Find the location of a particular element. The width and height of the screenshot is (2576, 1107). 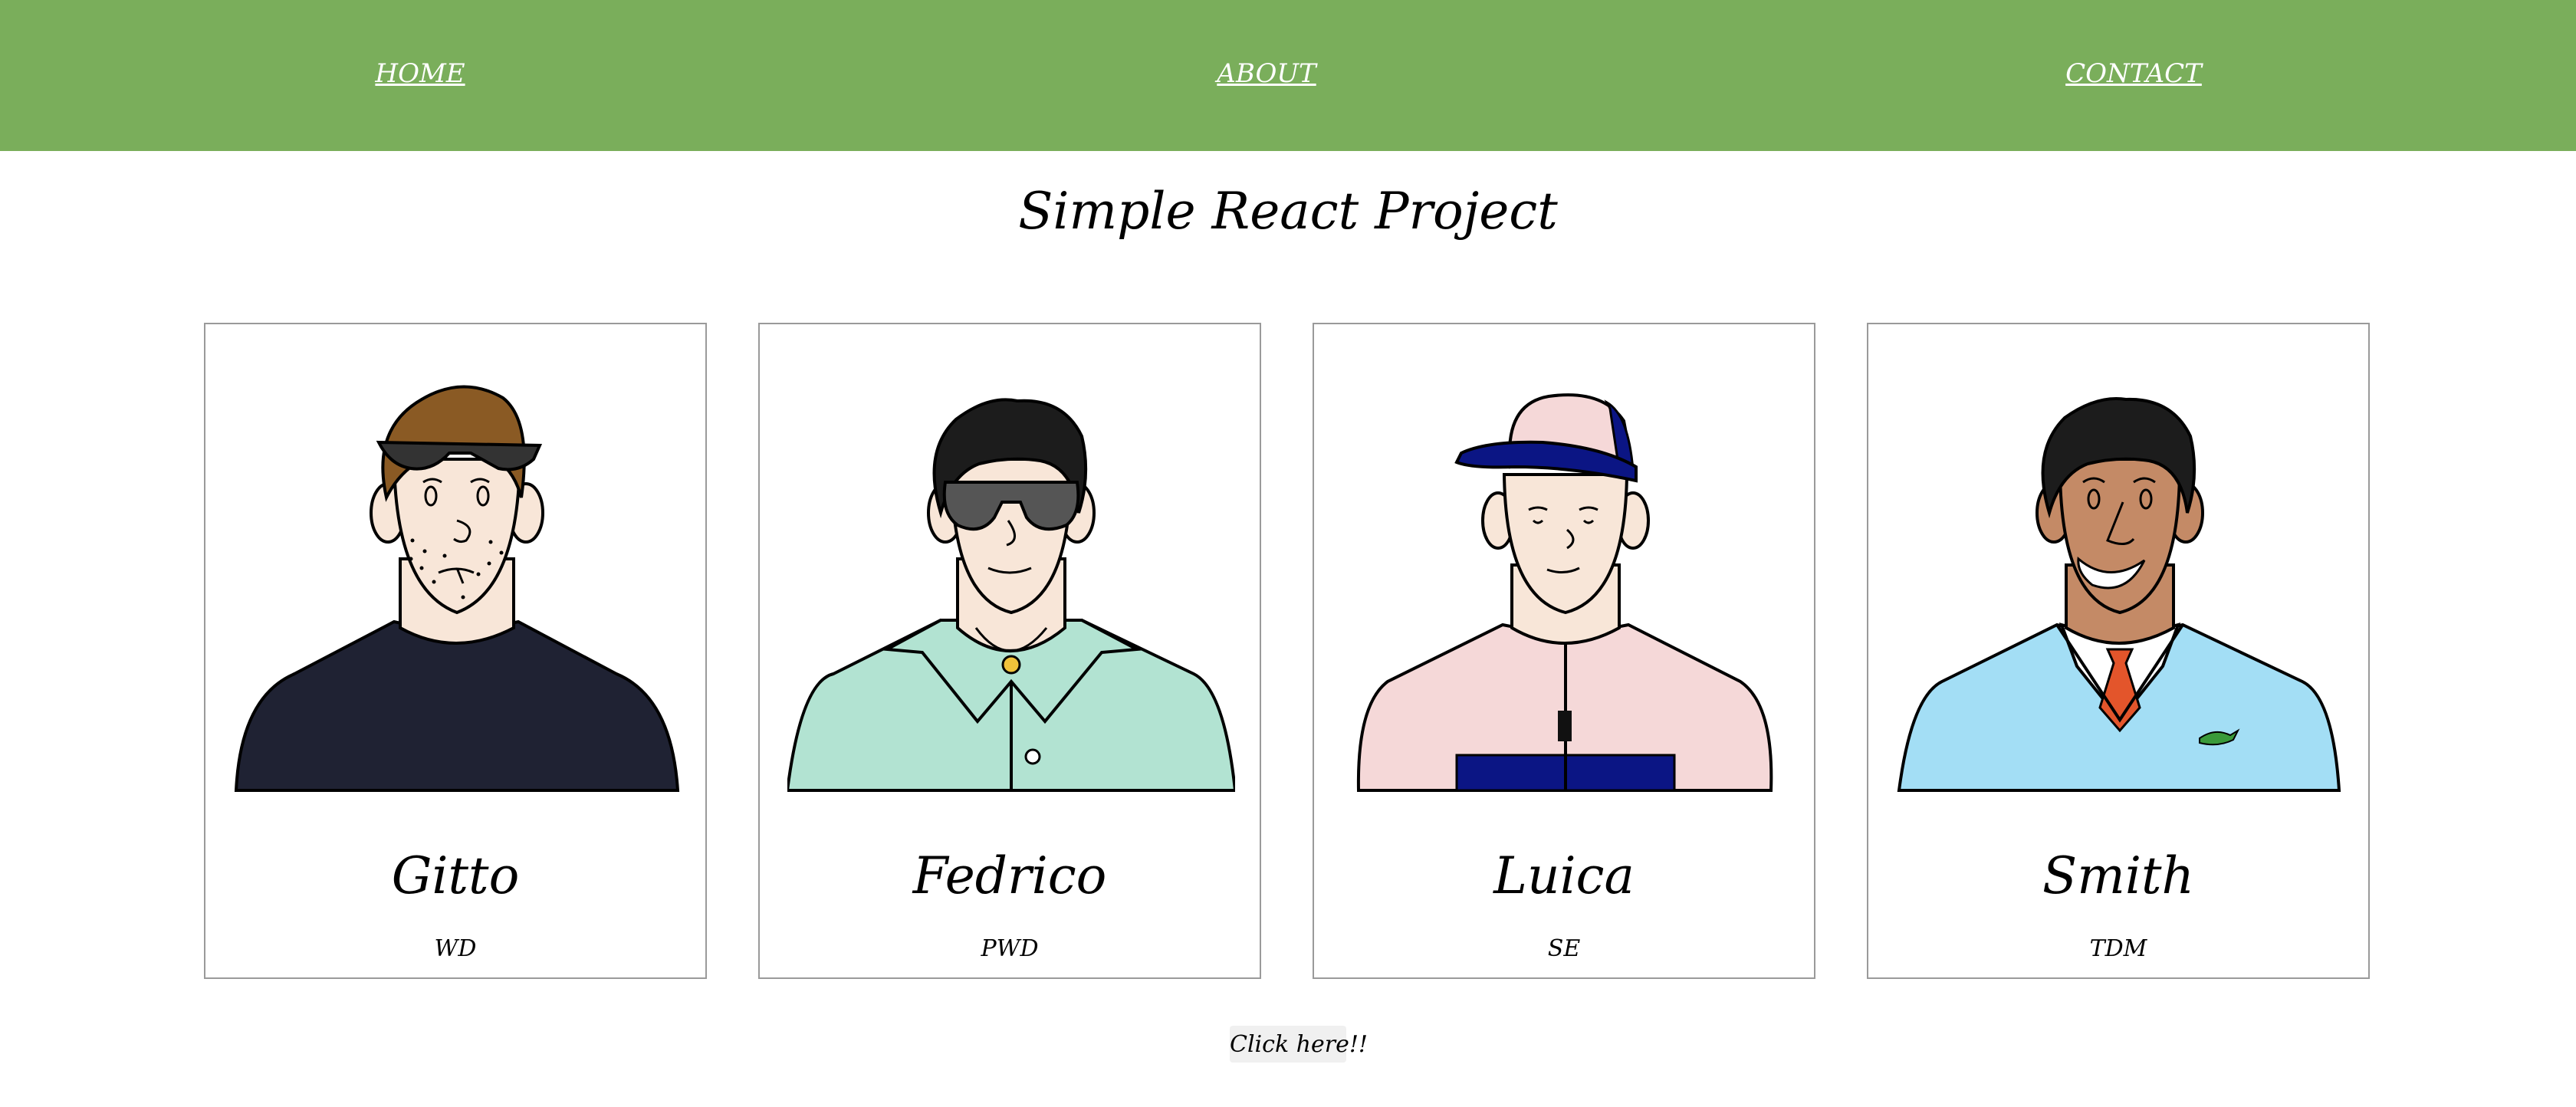

card-role: SE is located at coordinates (1564, 948).